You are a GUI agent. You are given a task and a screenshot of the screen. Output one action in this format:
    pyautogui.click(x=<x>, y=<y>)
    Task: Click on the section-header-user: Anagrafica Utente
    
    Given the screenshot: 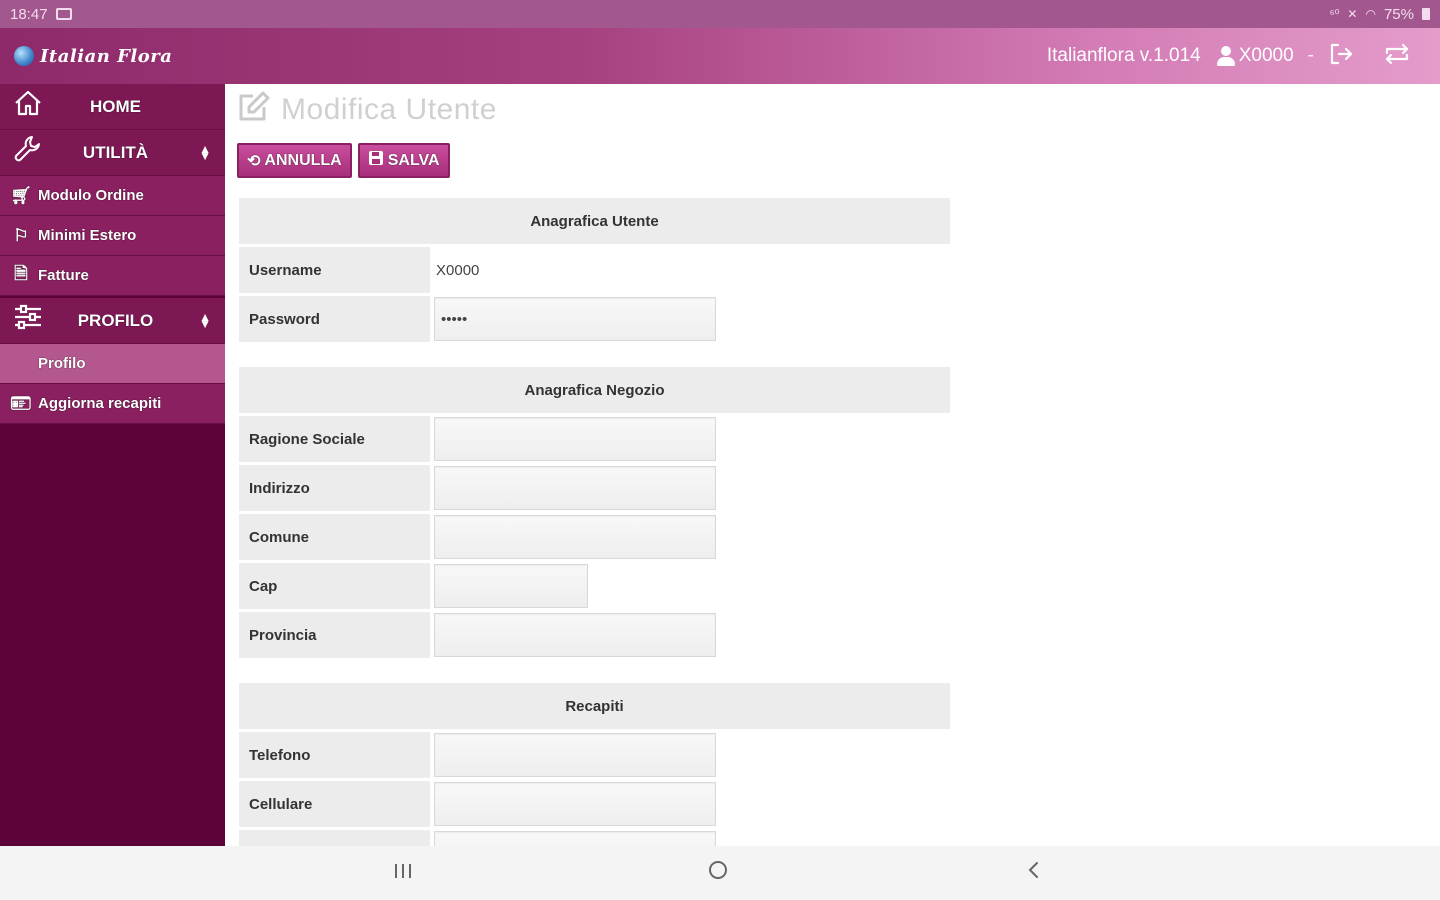 What is the action you would take?
    pyautogui.click(x=594, y=221)
    